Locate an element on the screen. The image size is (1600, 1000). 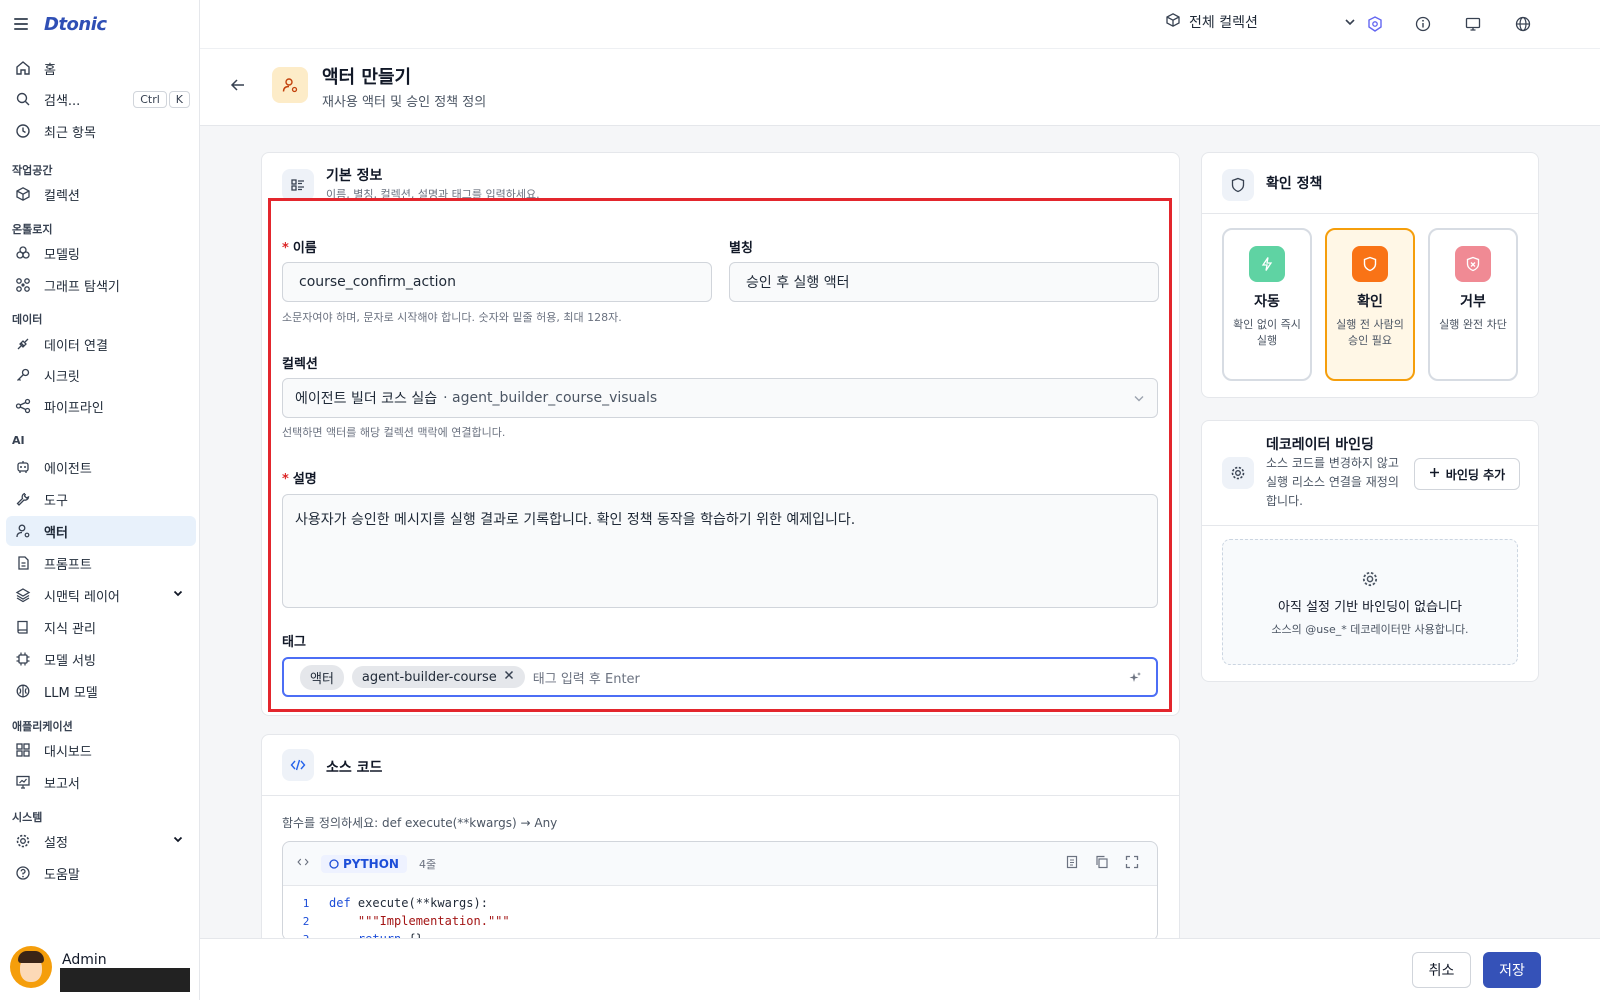
policy-name: 확인 is located at coordinates (1370, 302).